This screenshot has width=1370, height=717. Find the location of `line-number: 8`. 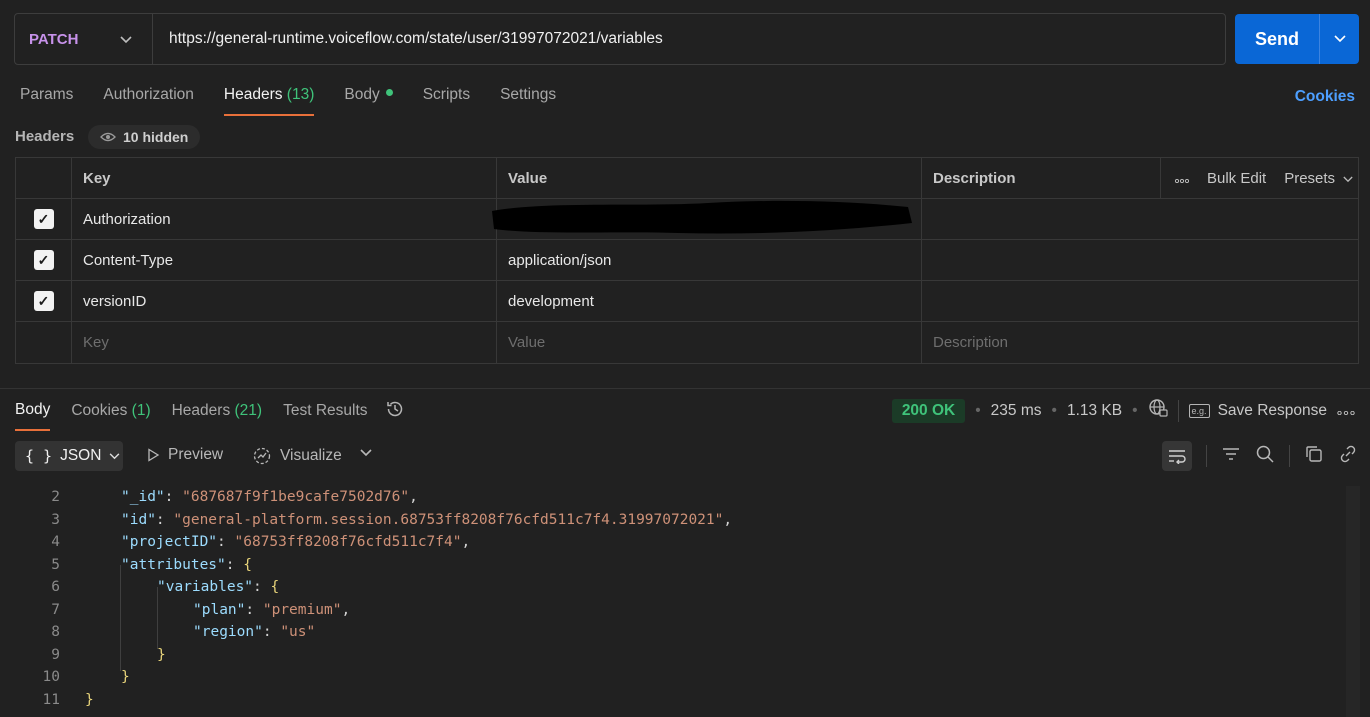

line-number: 8 is located at coordinates (55, 632).